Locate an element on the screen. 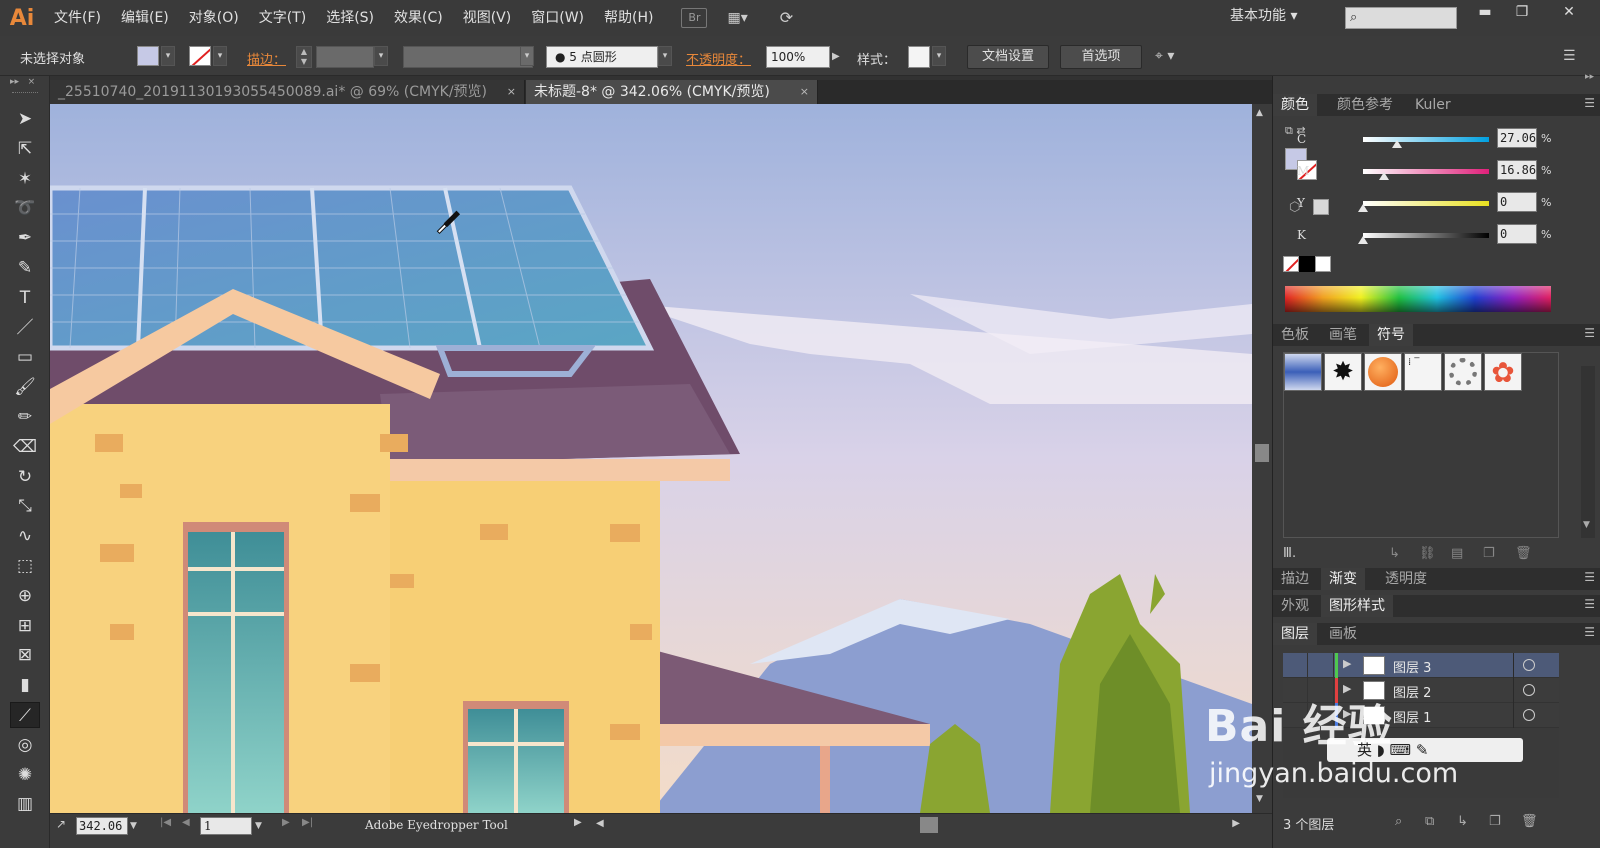  slider-track-y is located at coordinates (1426, 203).